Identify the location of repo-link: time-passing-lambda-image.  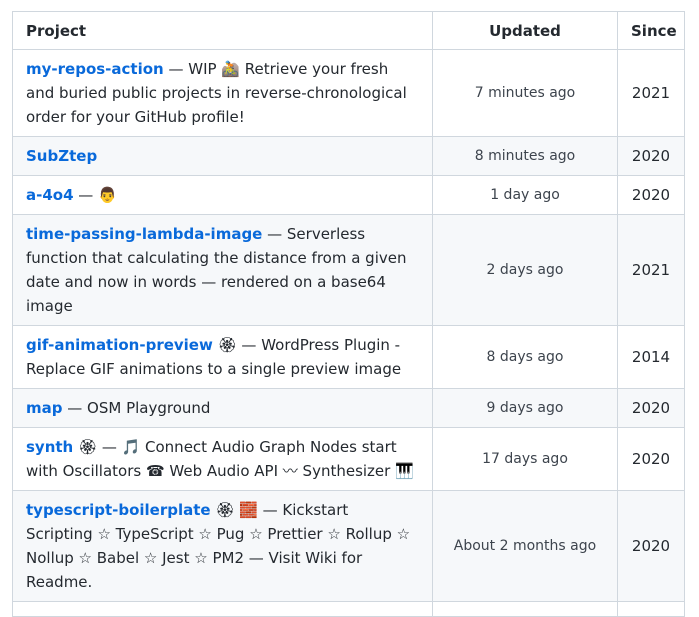
(144, 234).